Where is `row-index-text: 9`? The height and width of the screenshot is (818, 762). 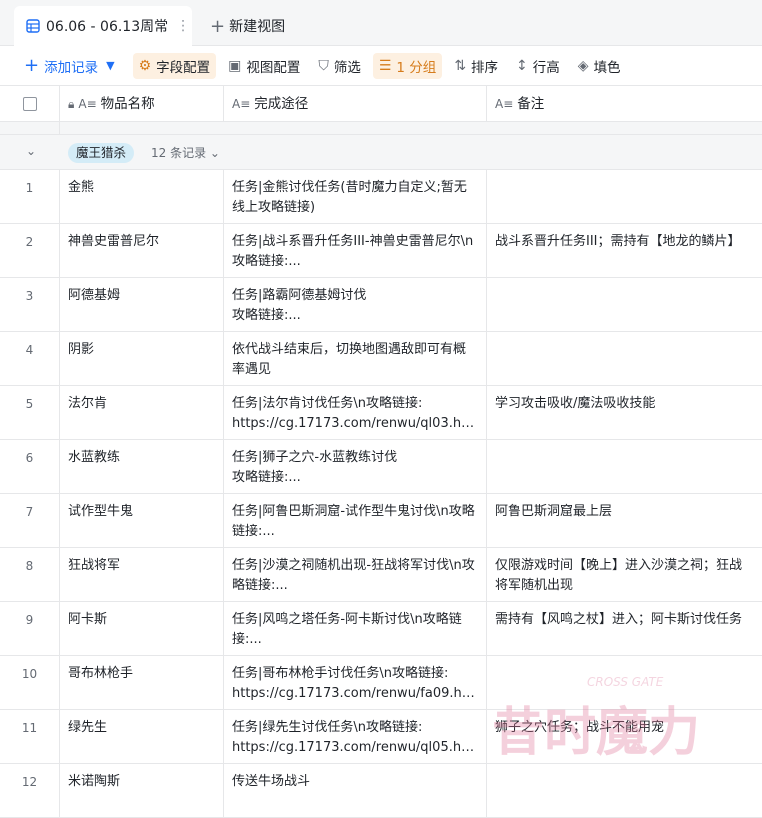 row-index-text: 9 is located at coordinates (29, 620).